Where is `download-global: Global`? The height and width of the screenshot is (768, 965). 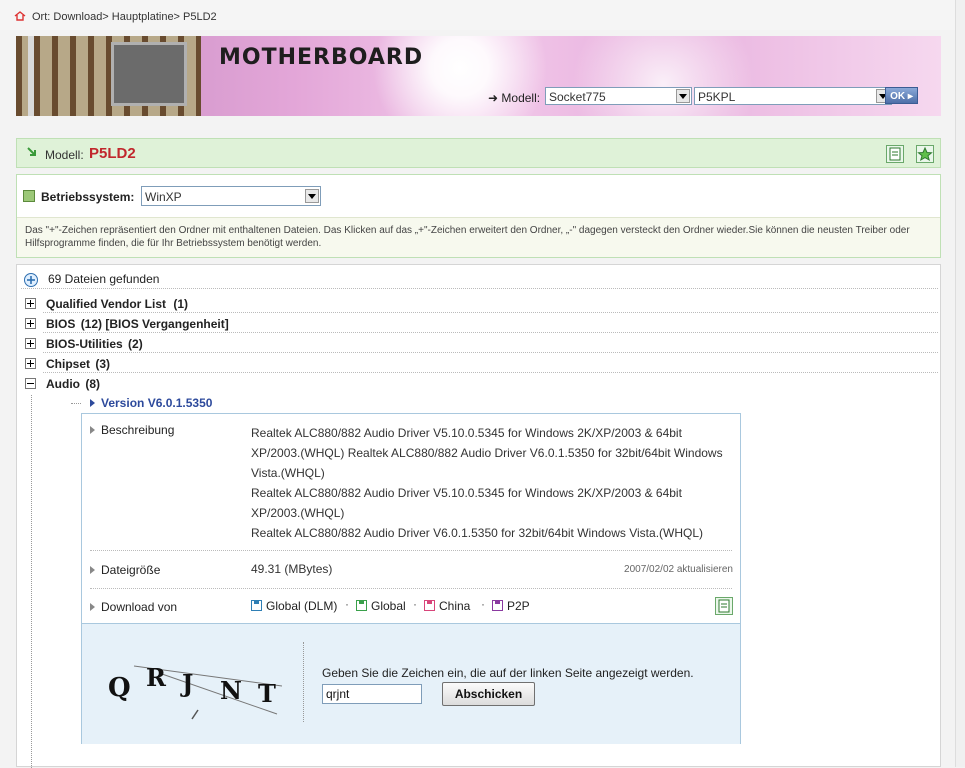
download-global: Global is located at coordinates (381, 606).